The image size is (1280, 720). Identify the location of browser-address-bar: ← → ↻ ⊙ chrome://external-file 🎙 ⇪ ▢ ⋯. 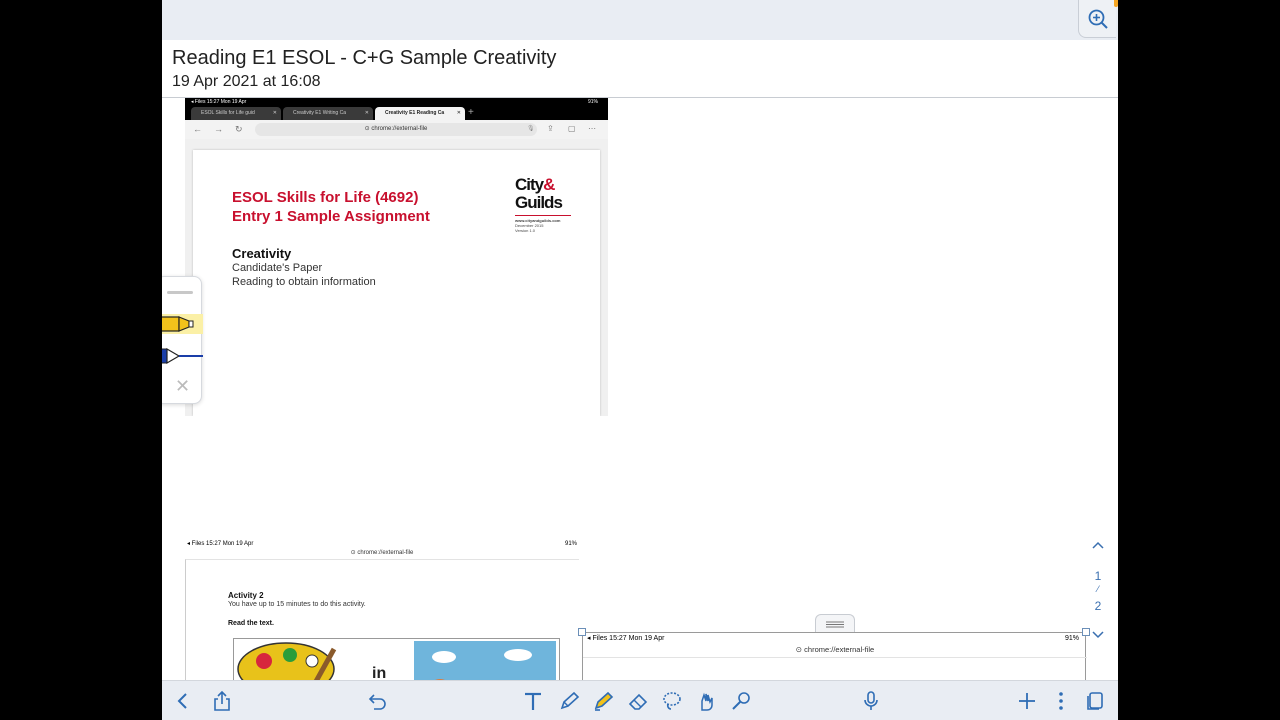
(396, 129).